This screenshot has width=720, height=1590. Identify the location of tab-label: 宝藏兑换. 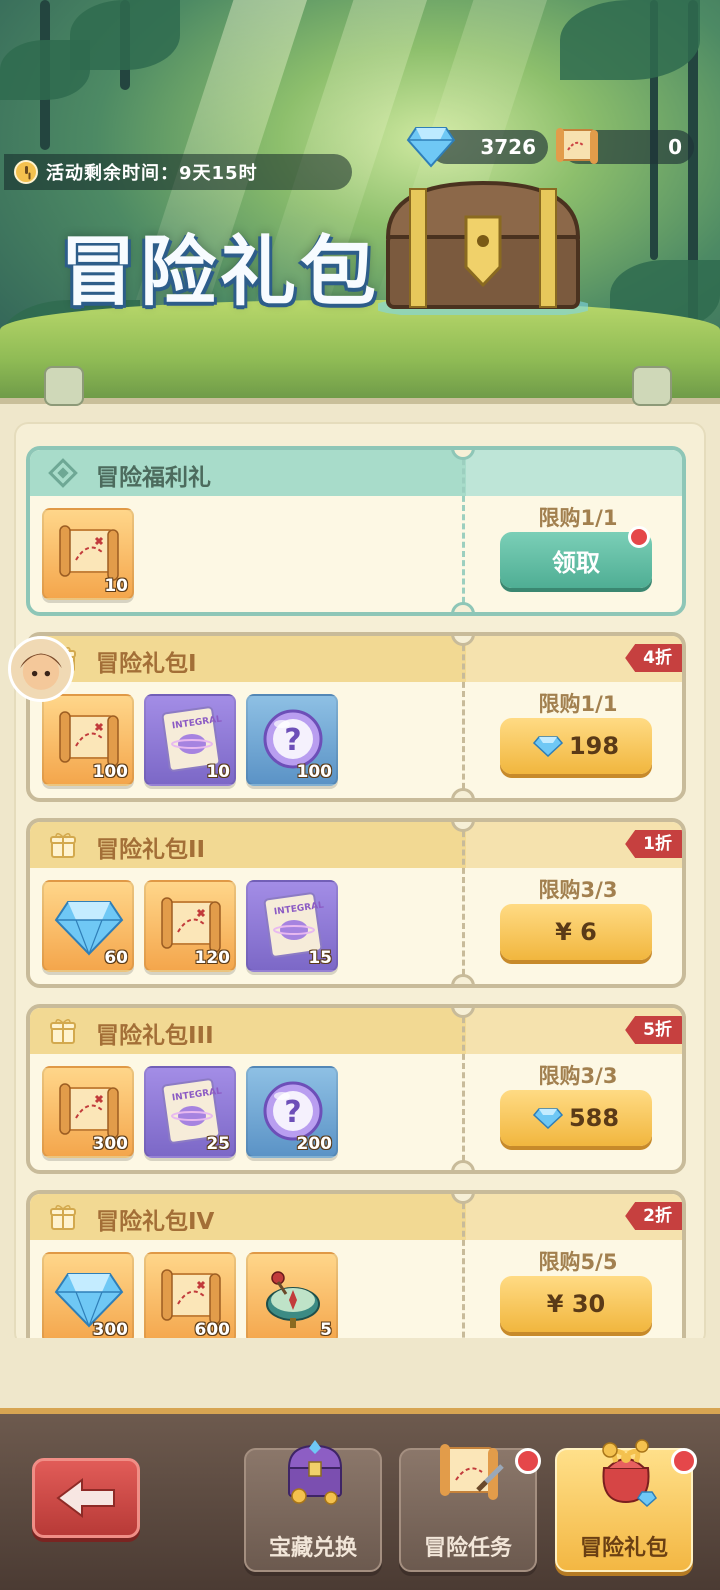
(312, 1548).